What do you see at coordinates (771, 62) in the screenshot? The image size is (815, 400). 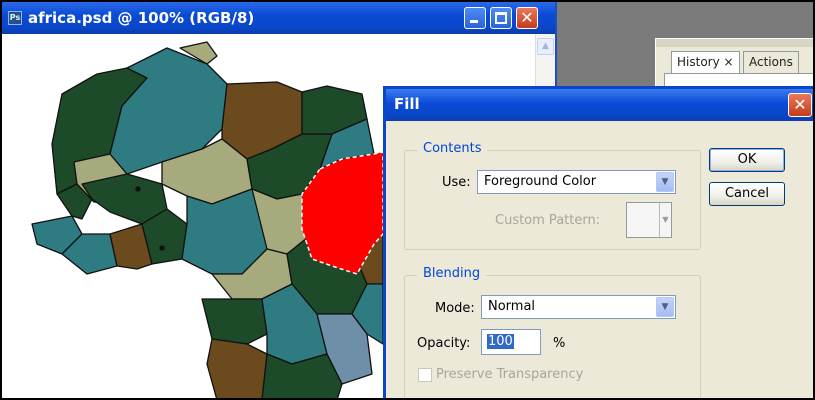 I see `tab-actions: Actions` at bounding box center [771, 62].